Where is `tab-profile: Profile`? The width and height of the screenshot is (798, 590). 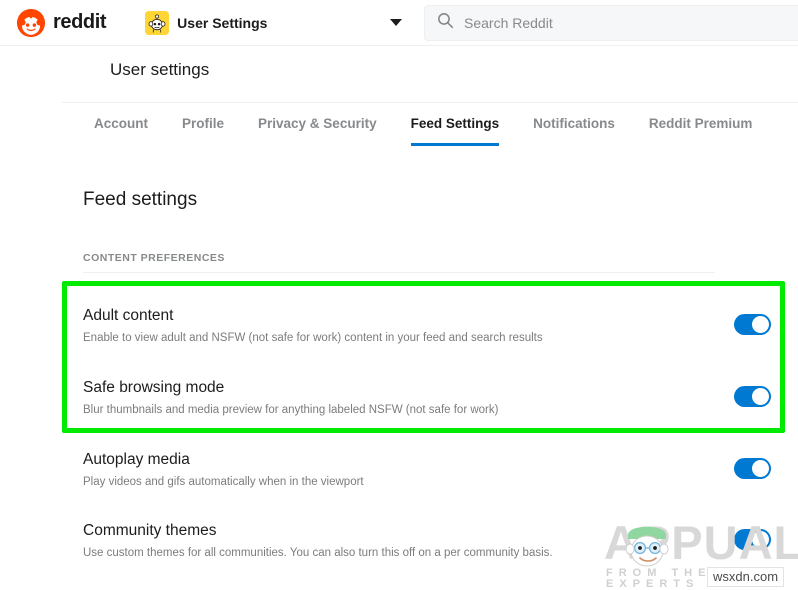 tab-profile: Profile is located at coordinates (203, 129).